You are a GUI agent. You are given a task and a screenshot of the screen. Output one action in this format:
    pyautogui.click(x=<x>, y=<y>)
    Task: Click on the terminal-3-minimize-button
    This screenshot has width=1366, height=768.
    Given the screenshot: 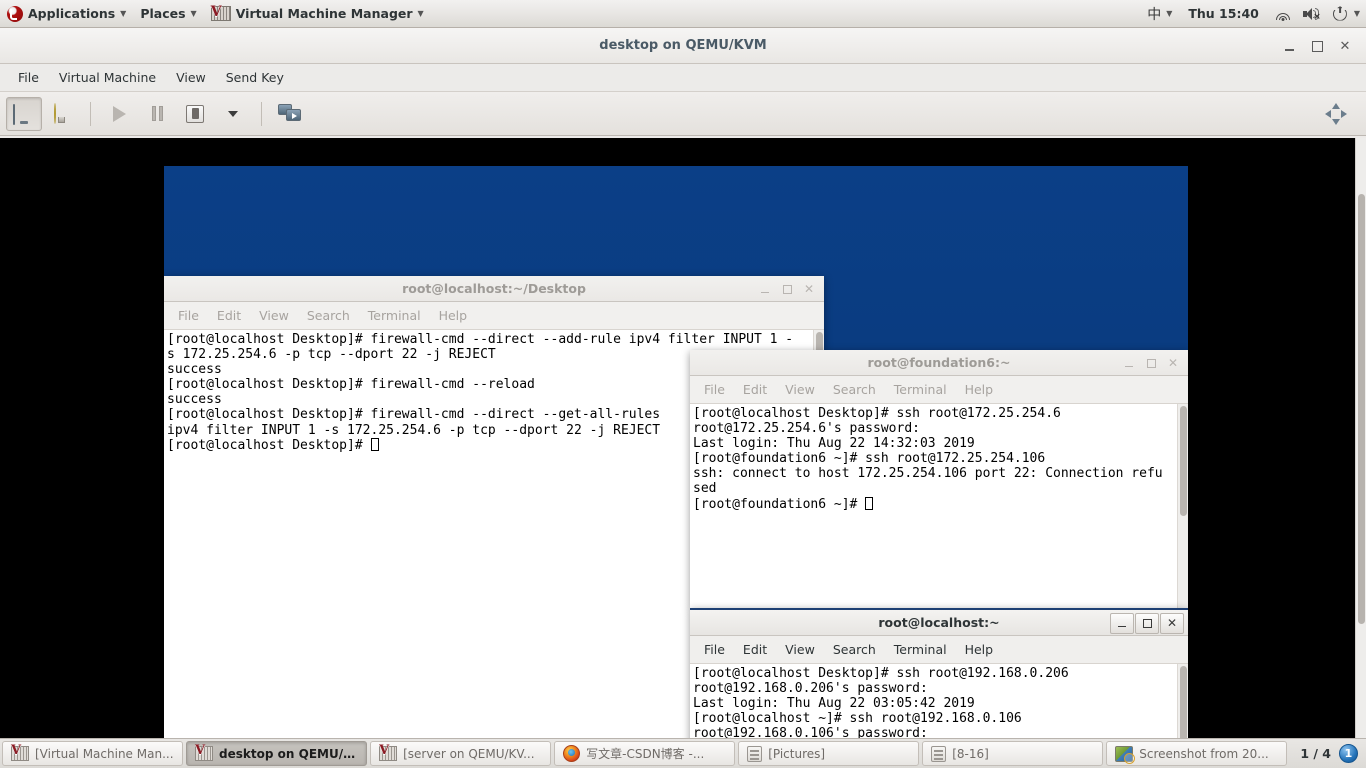 What is the action you would take?
    pyautogui.click(x=1122, y=623)
    